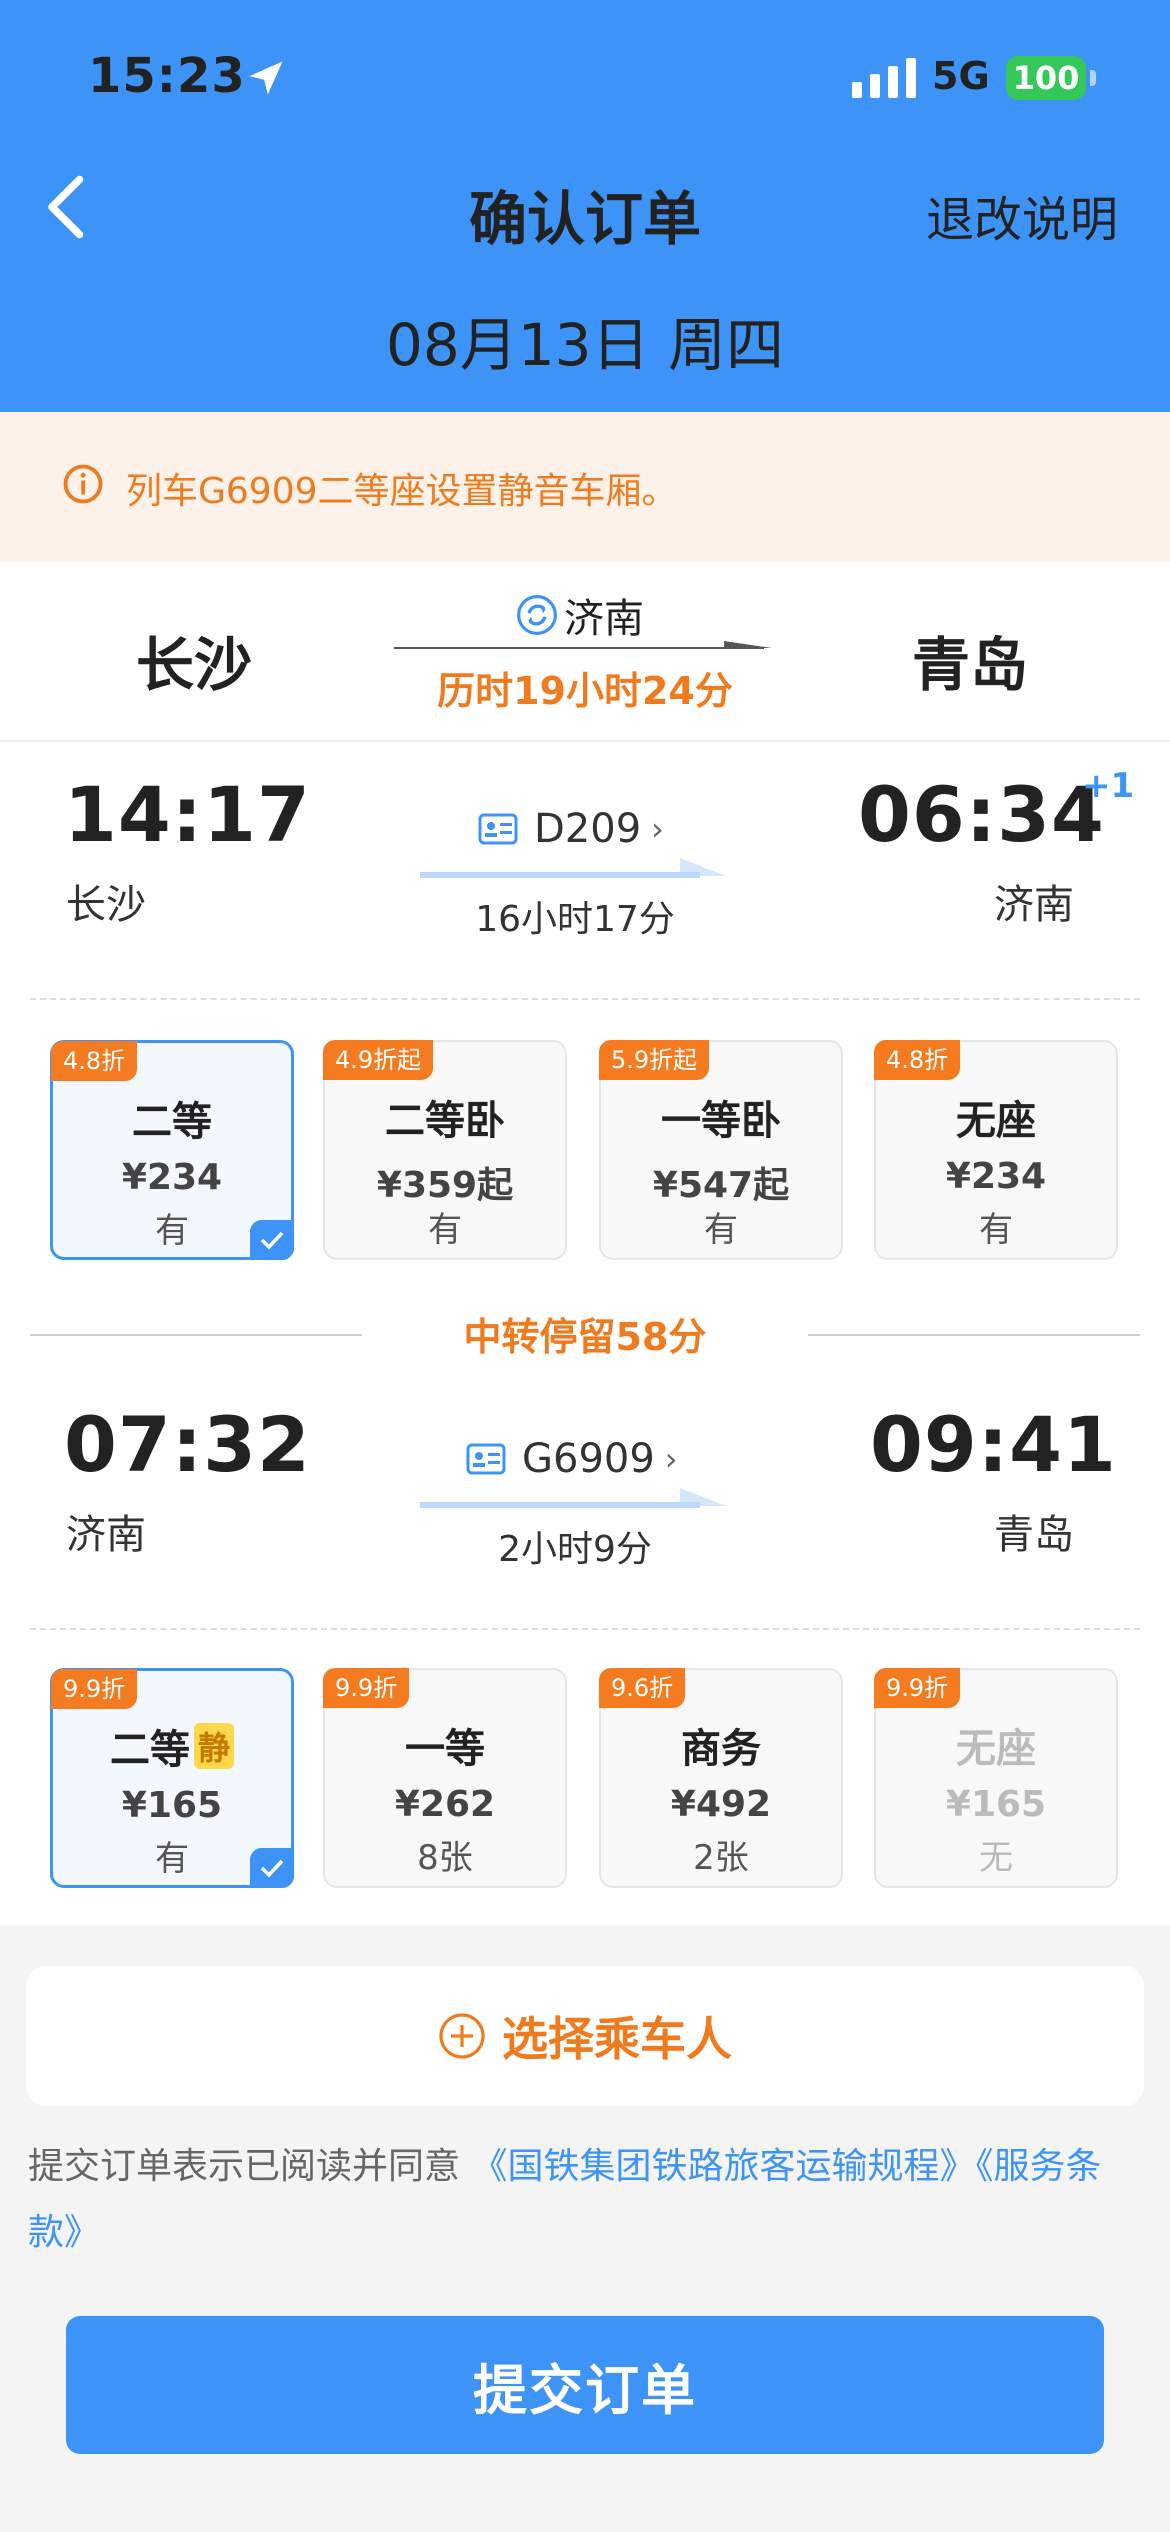 This screenshot has width=1170, height=2532. I want to click on segment1-duration: 16小时17分, so click(575, 919).